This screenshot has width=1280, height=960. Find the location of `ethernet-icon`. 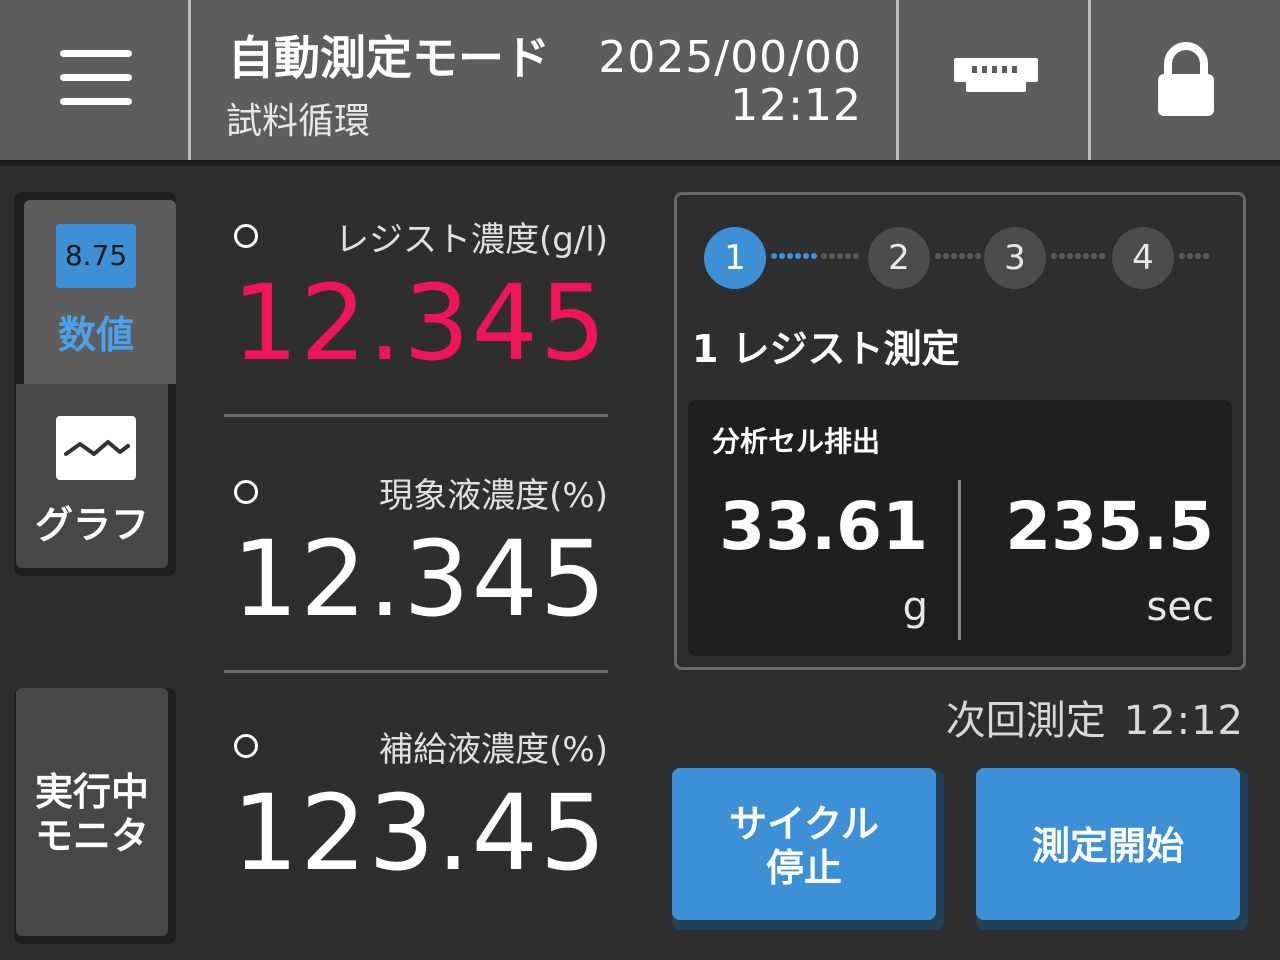

ethernet-icon is located at coordinates (996, 75).